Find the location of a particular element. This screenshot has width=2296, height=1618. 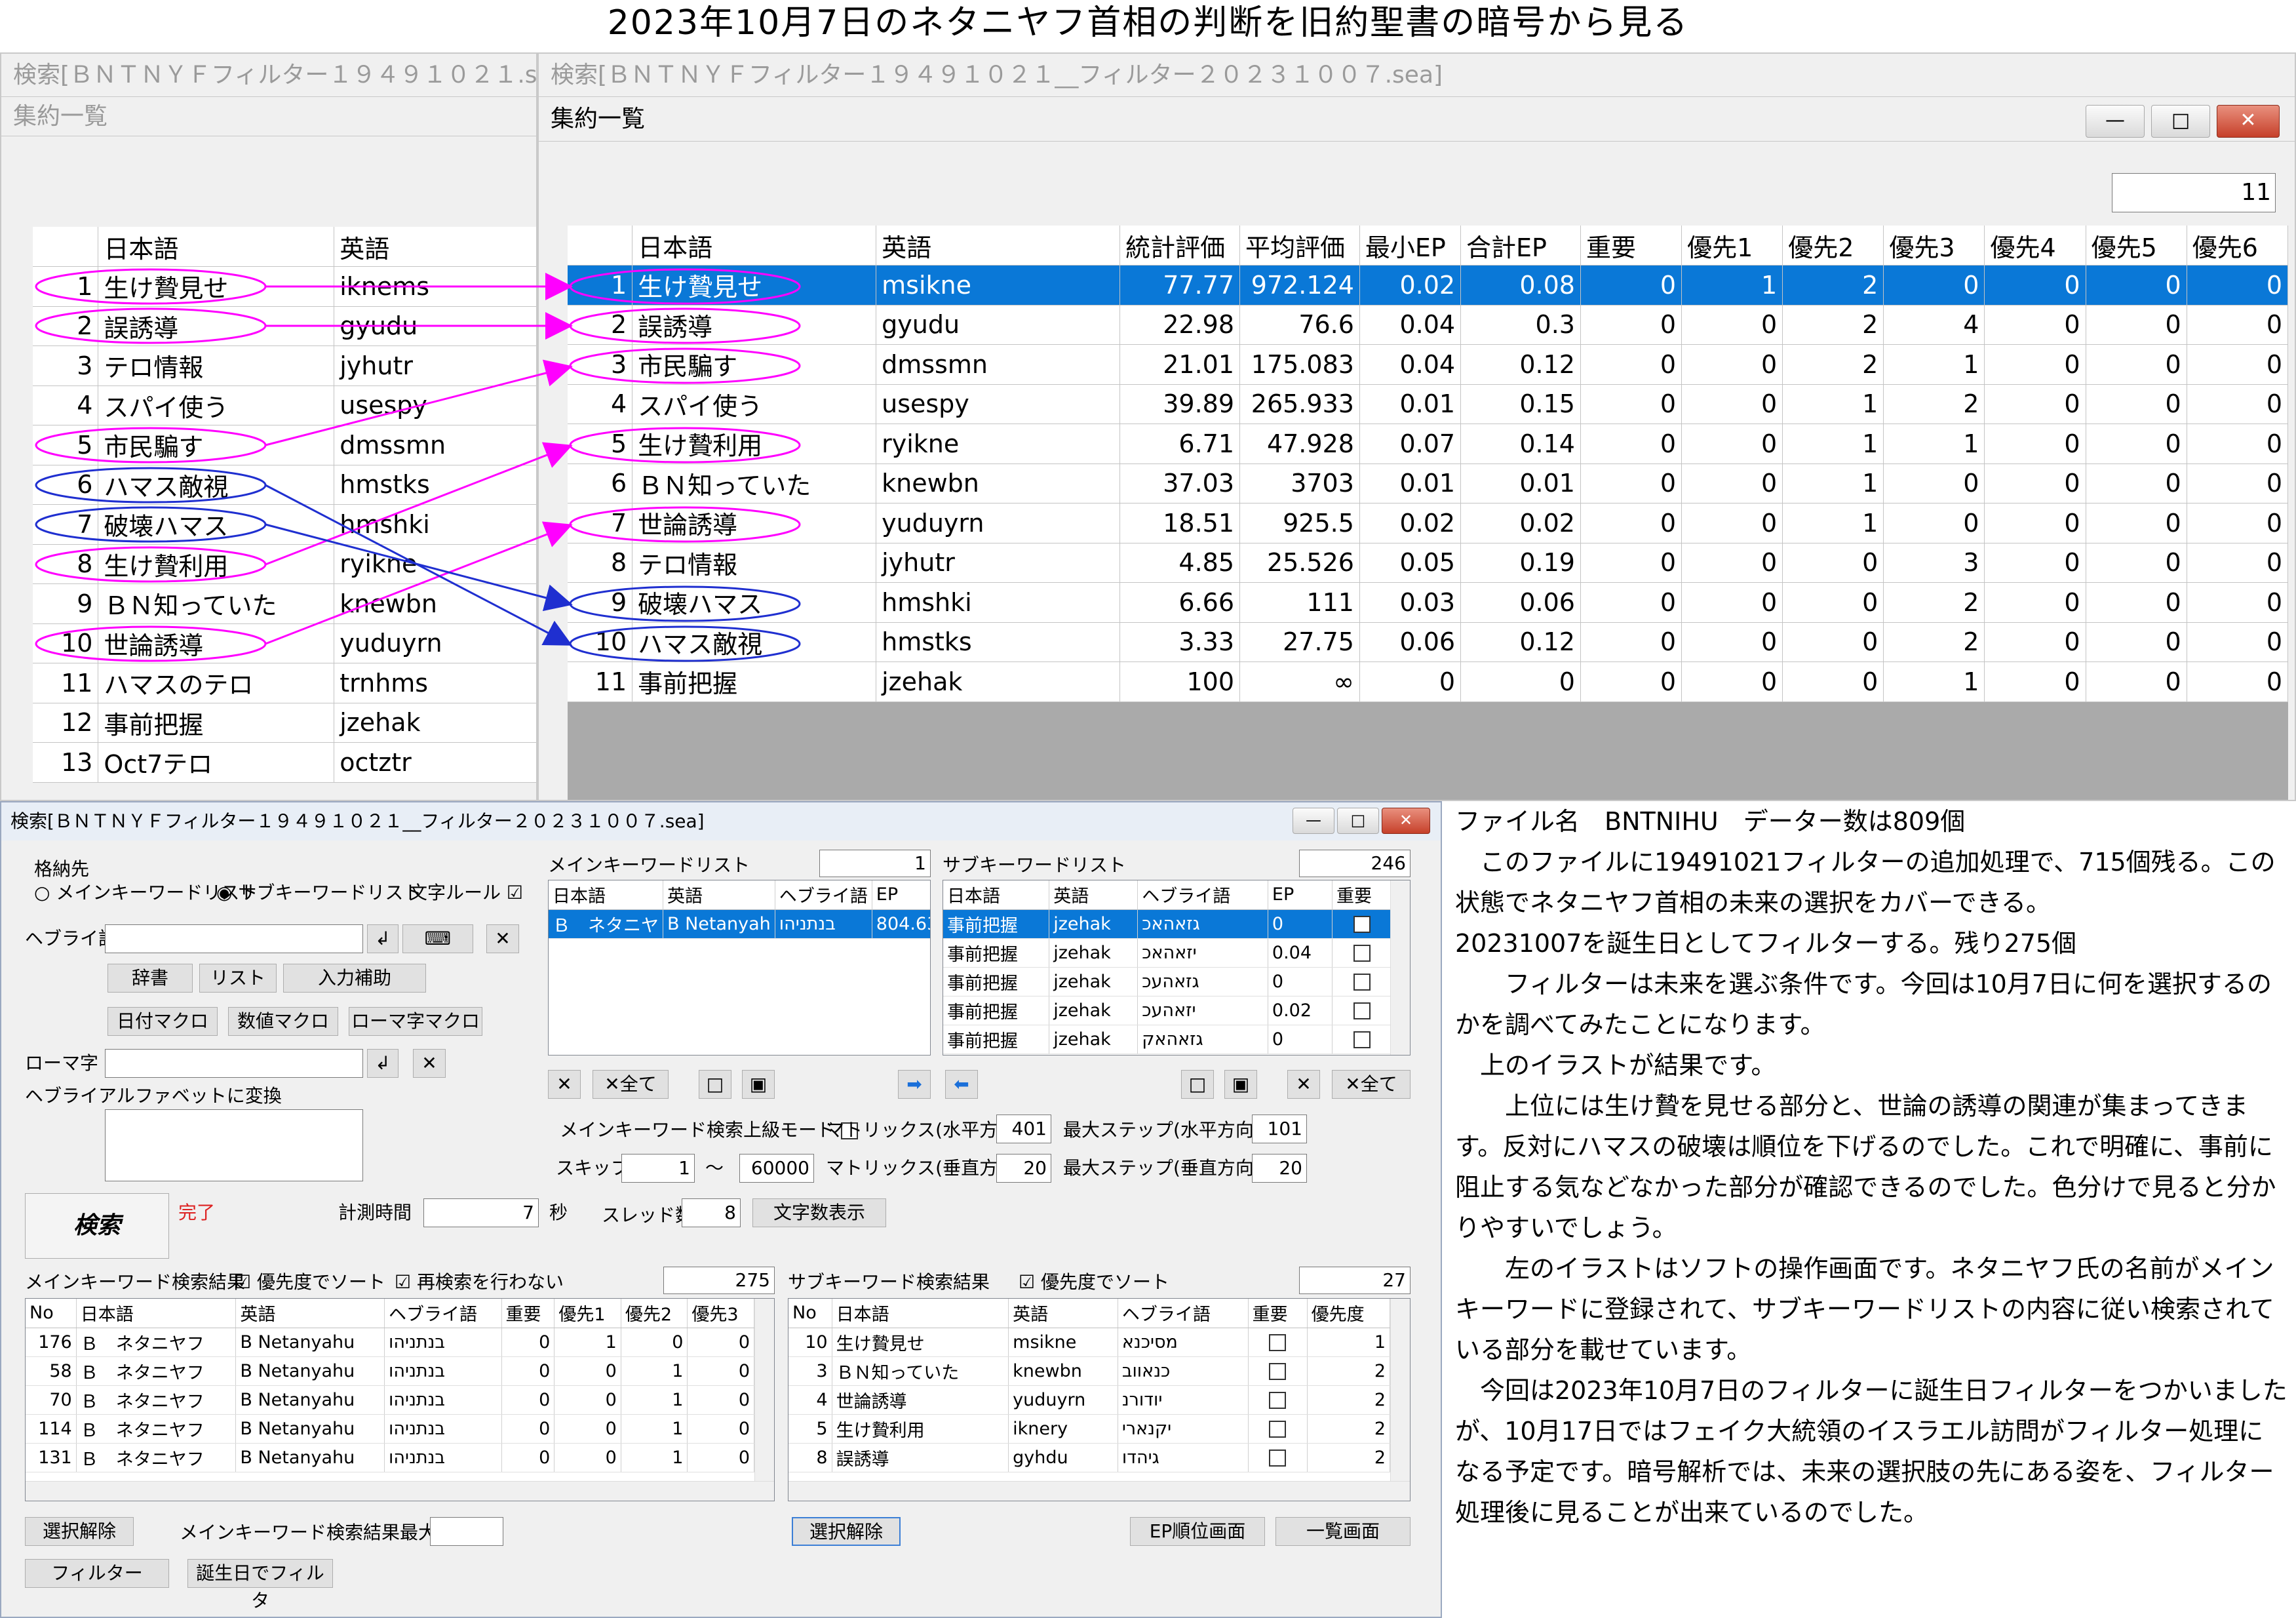

table-row: 2 誤誘導 gyudu is located at coordinates (284, 326).